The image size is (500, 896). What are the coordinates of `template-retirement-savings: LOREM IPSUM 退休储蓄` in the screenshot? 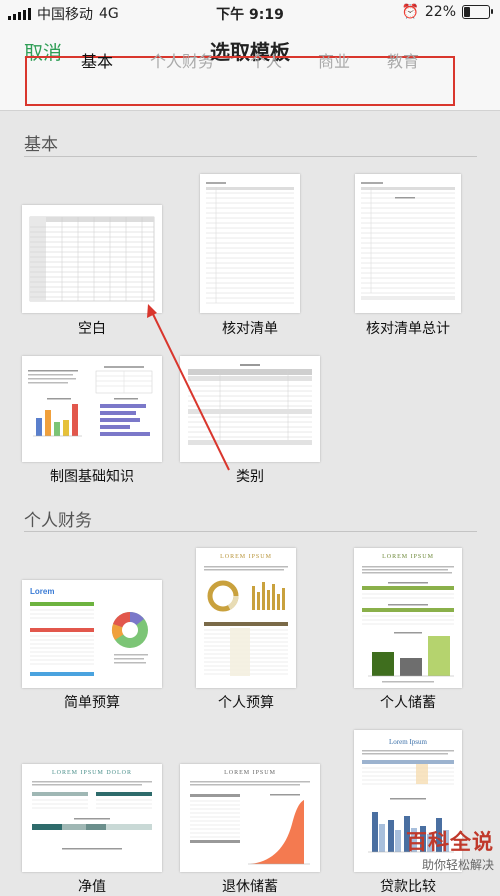 It's located at (250, 829).